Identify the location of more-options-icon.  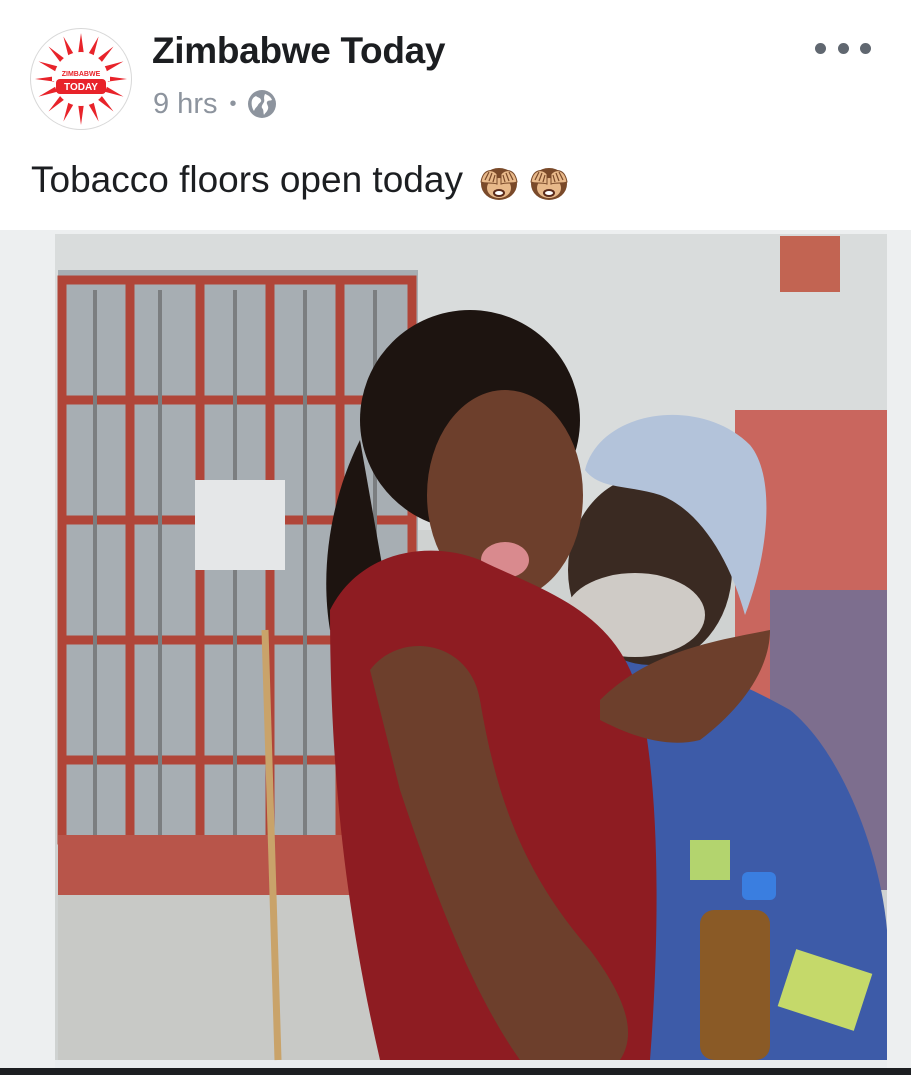
(843, 48).